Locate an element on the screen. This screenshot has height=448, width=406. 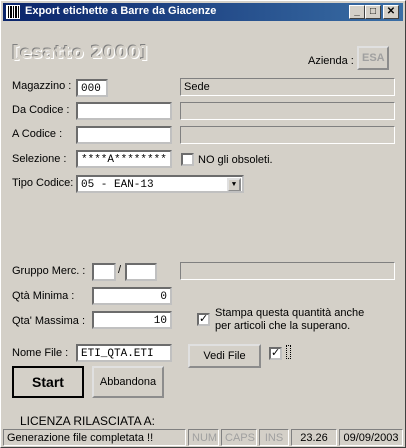
barcode-app-icon is located at coordinates (13, 12).